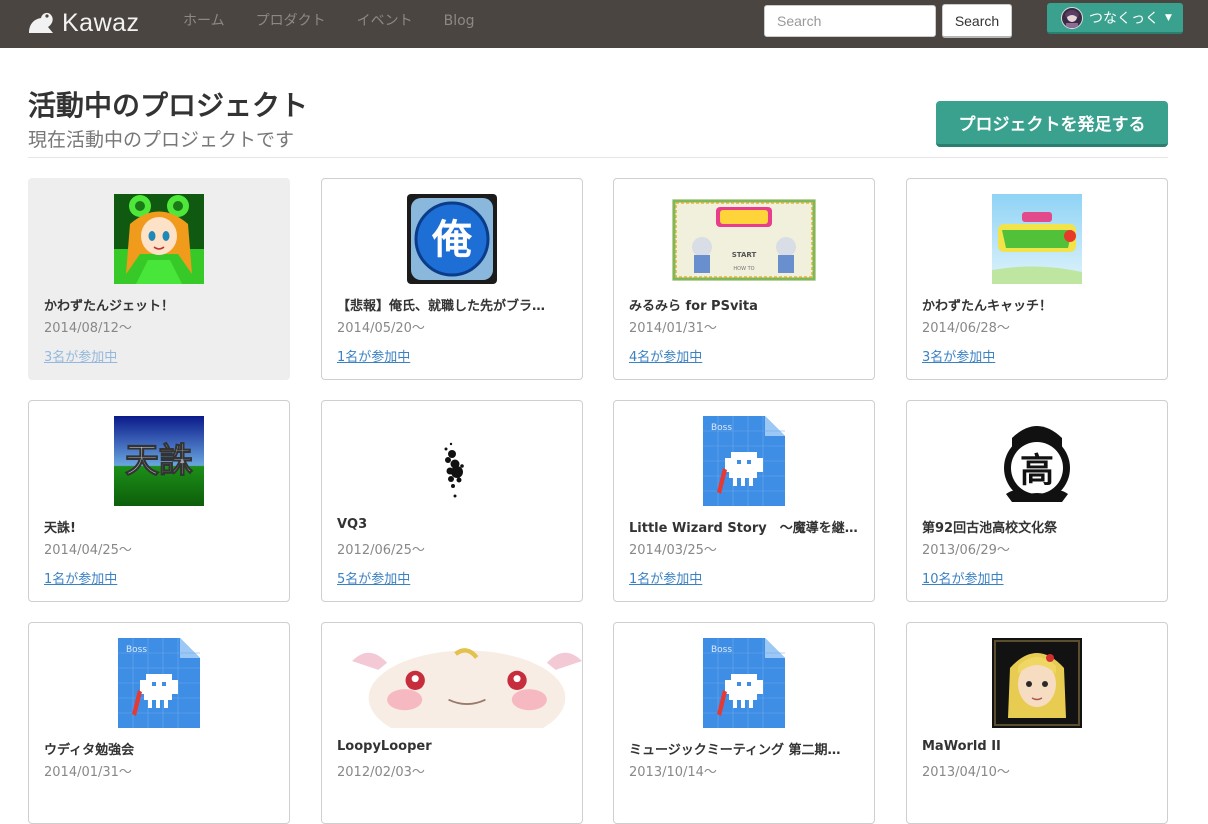 The width and height of the screenshot is (1208, 824). I want to click on project-thumbnail: 天誅, so click(159, 461).